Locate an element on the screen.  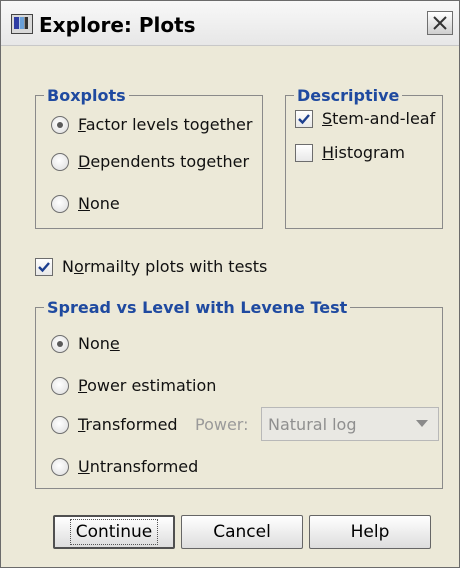
close-button is located at coordinates (440, 23).